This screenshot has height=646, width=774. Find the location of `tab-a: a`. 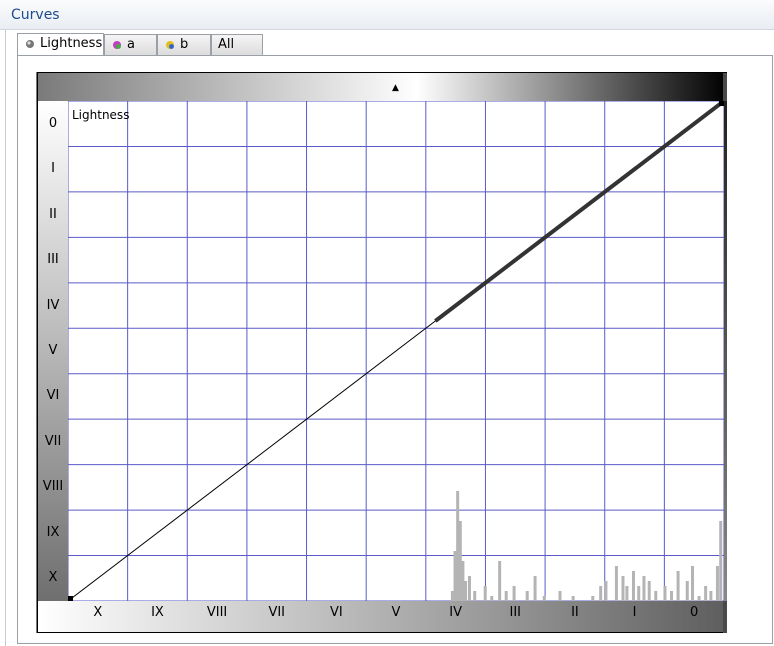

tab-a: a is located at coordinates (130, 44).